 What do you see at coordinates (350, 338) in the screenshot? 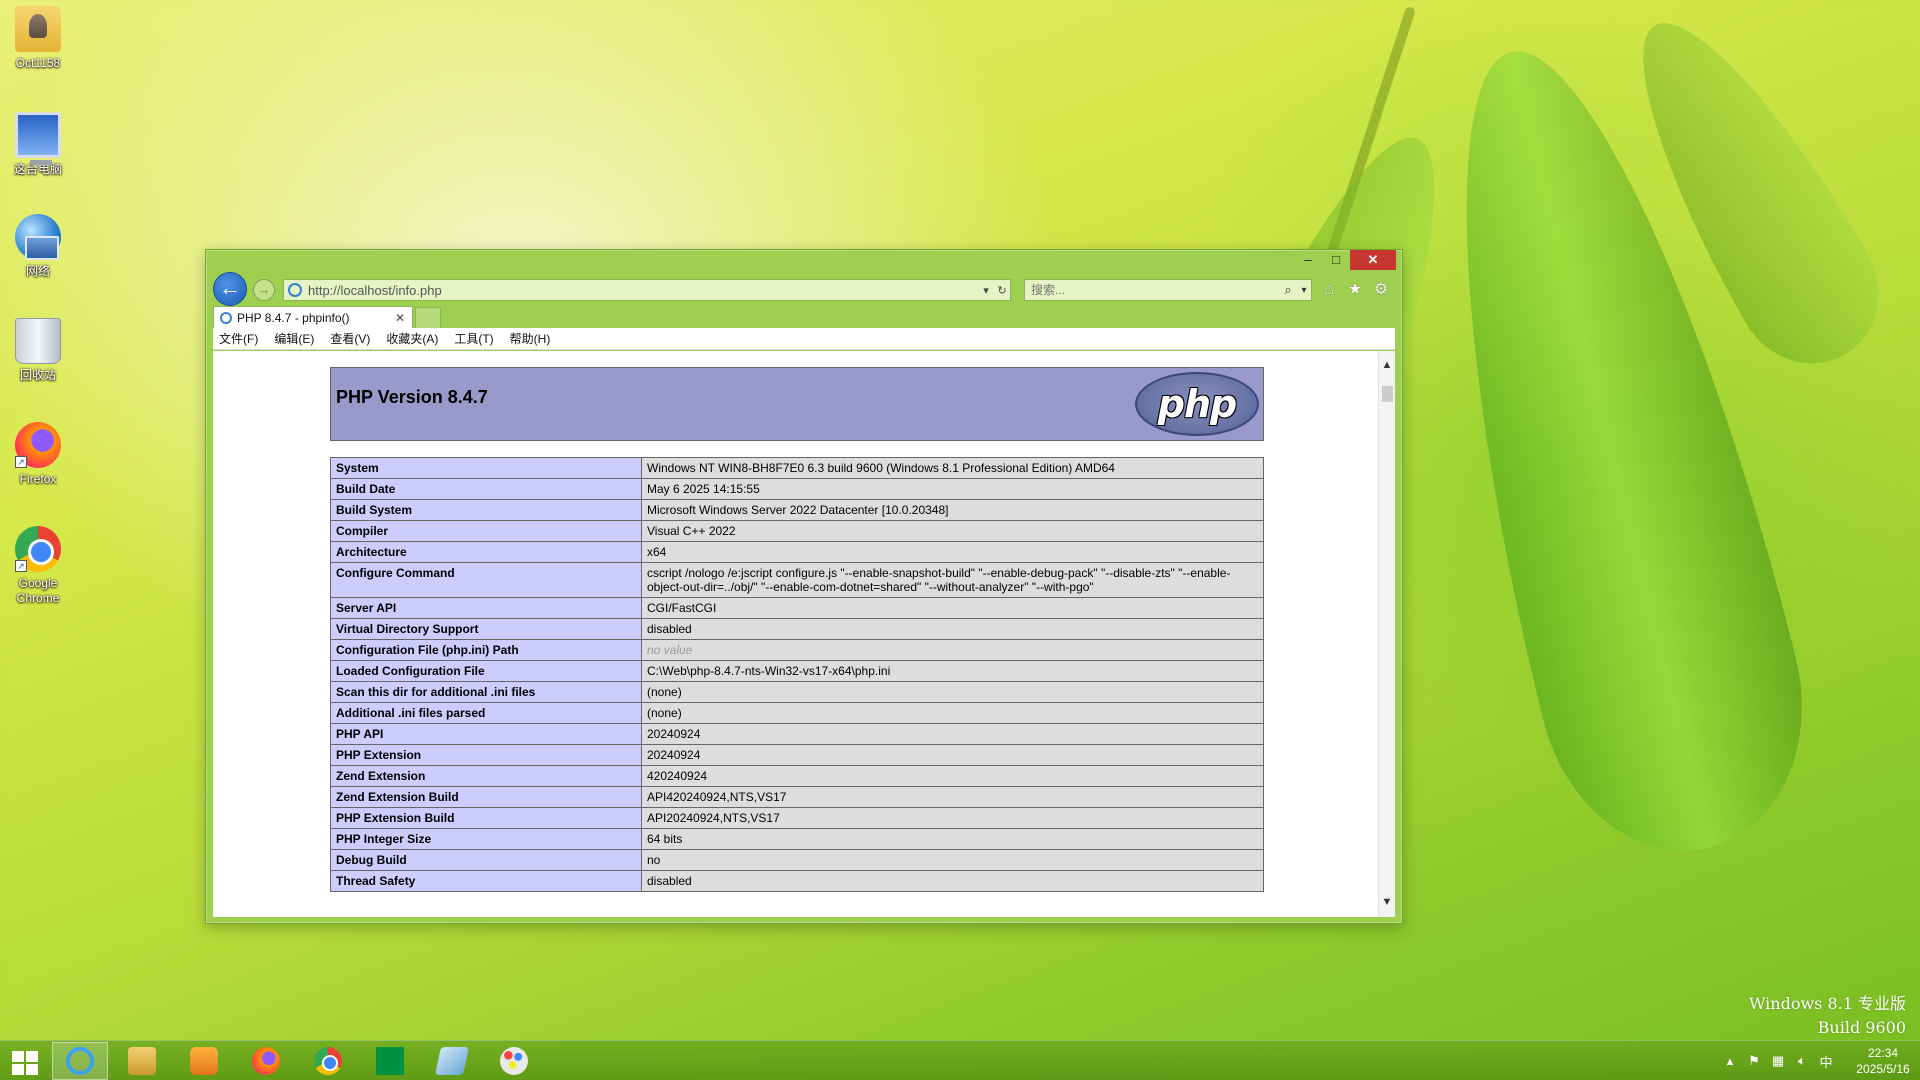
I see `menu-view: 查看(V)` at bounding box center [350, 338].